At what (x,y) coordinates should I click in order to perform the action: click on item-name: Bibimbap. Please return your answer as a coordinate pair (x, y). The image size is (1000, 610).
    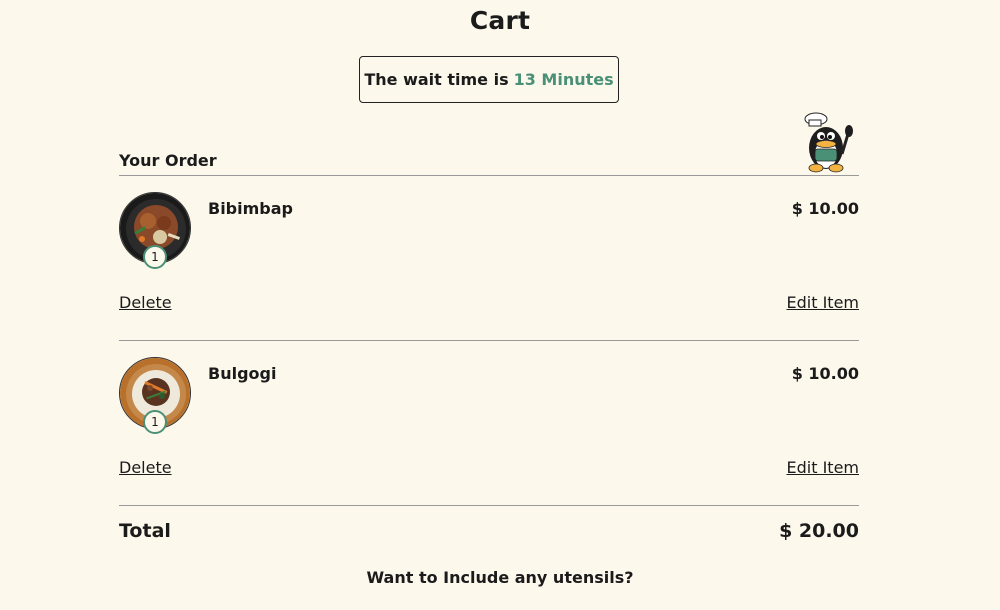
    Looking at the image, I should click on (250, 208).